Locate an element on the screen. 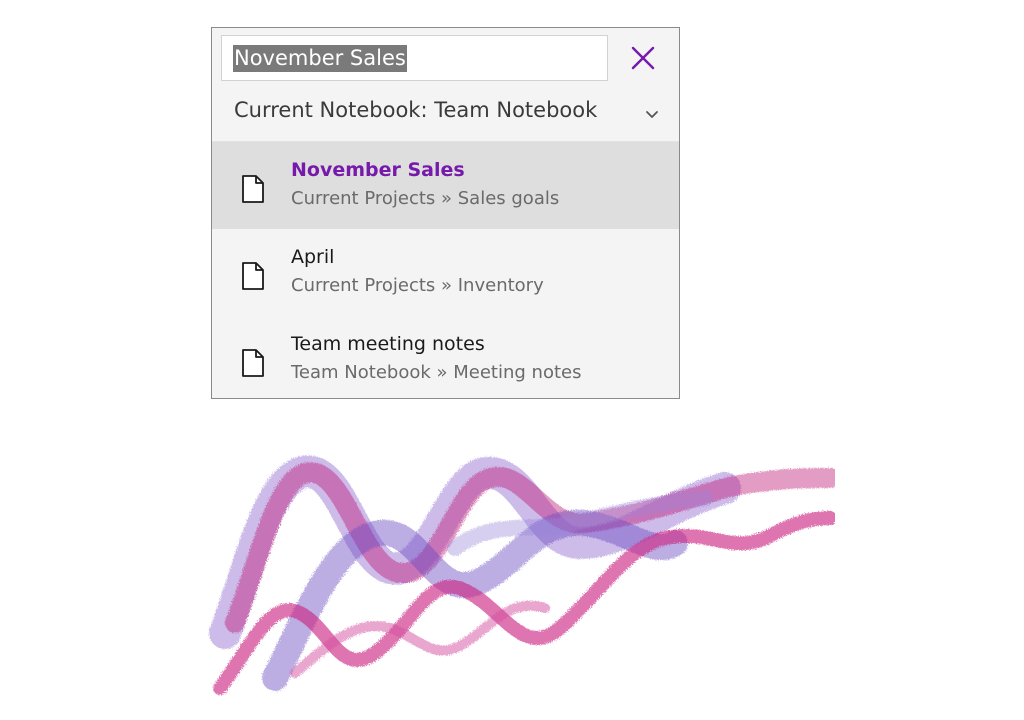  search-row: November Sales is located at coordinates (445, 58).